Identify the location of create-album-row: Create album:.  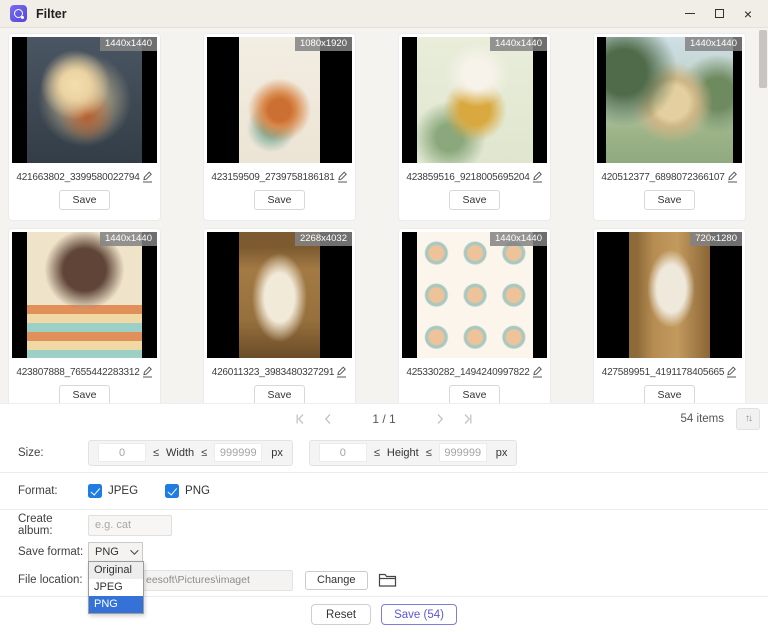
(384, 525).